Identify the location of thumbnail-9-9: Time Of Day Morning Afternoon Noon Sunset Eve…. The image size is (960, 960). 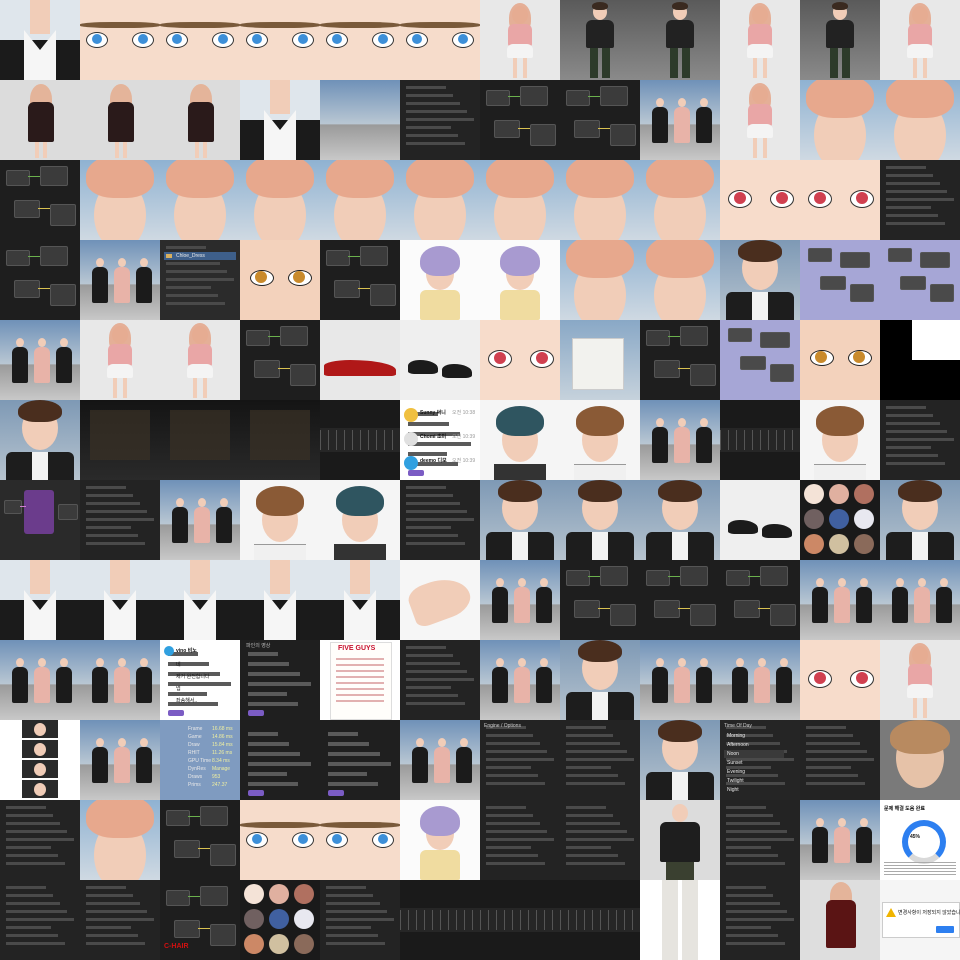
(760, 760).